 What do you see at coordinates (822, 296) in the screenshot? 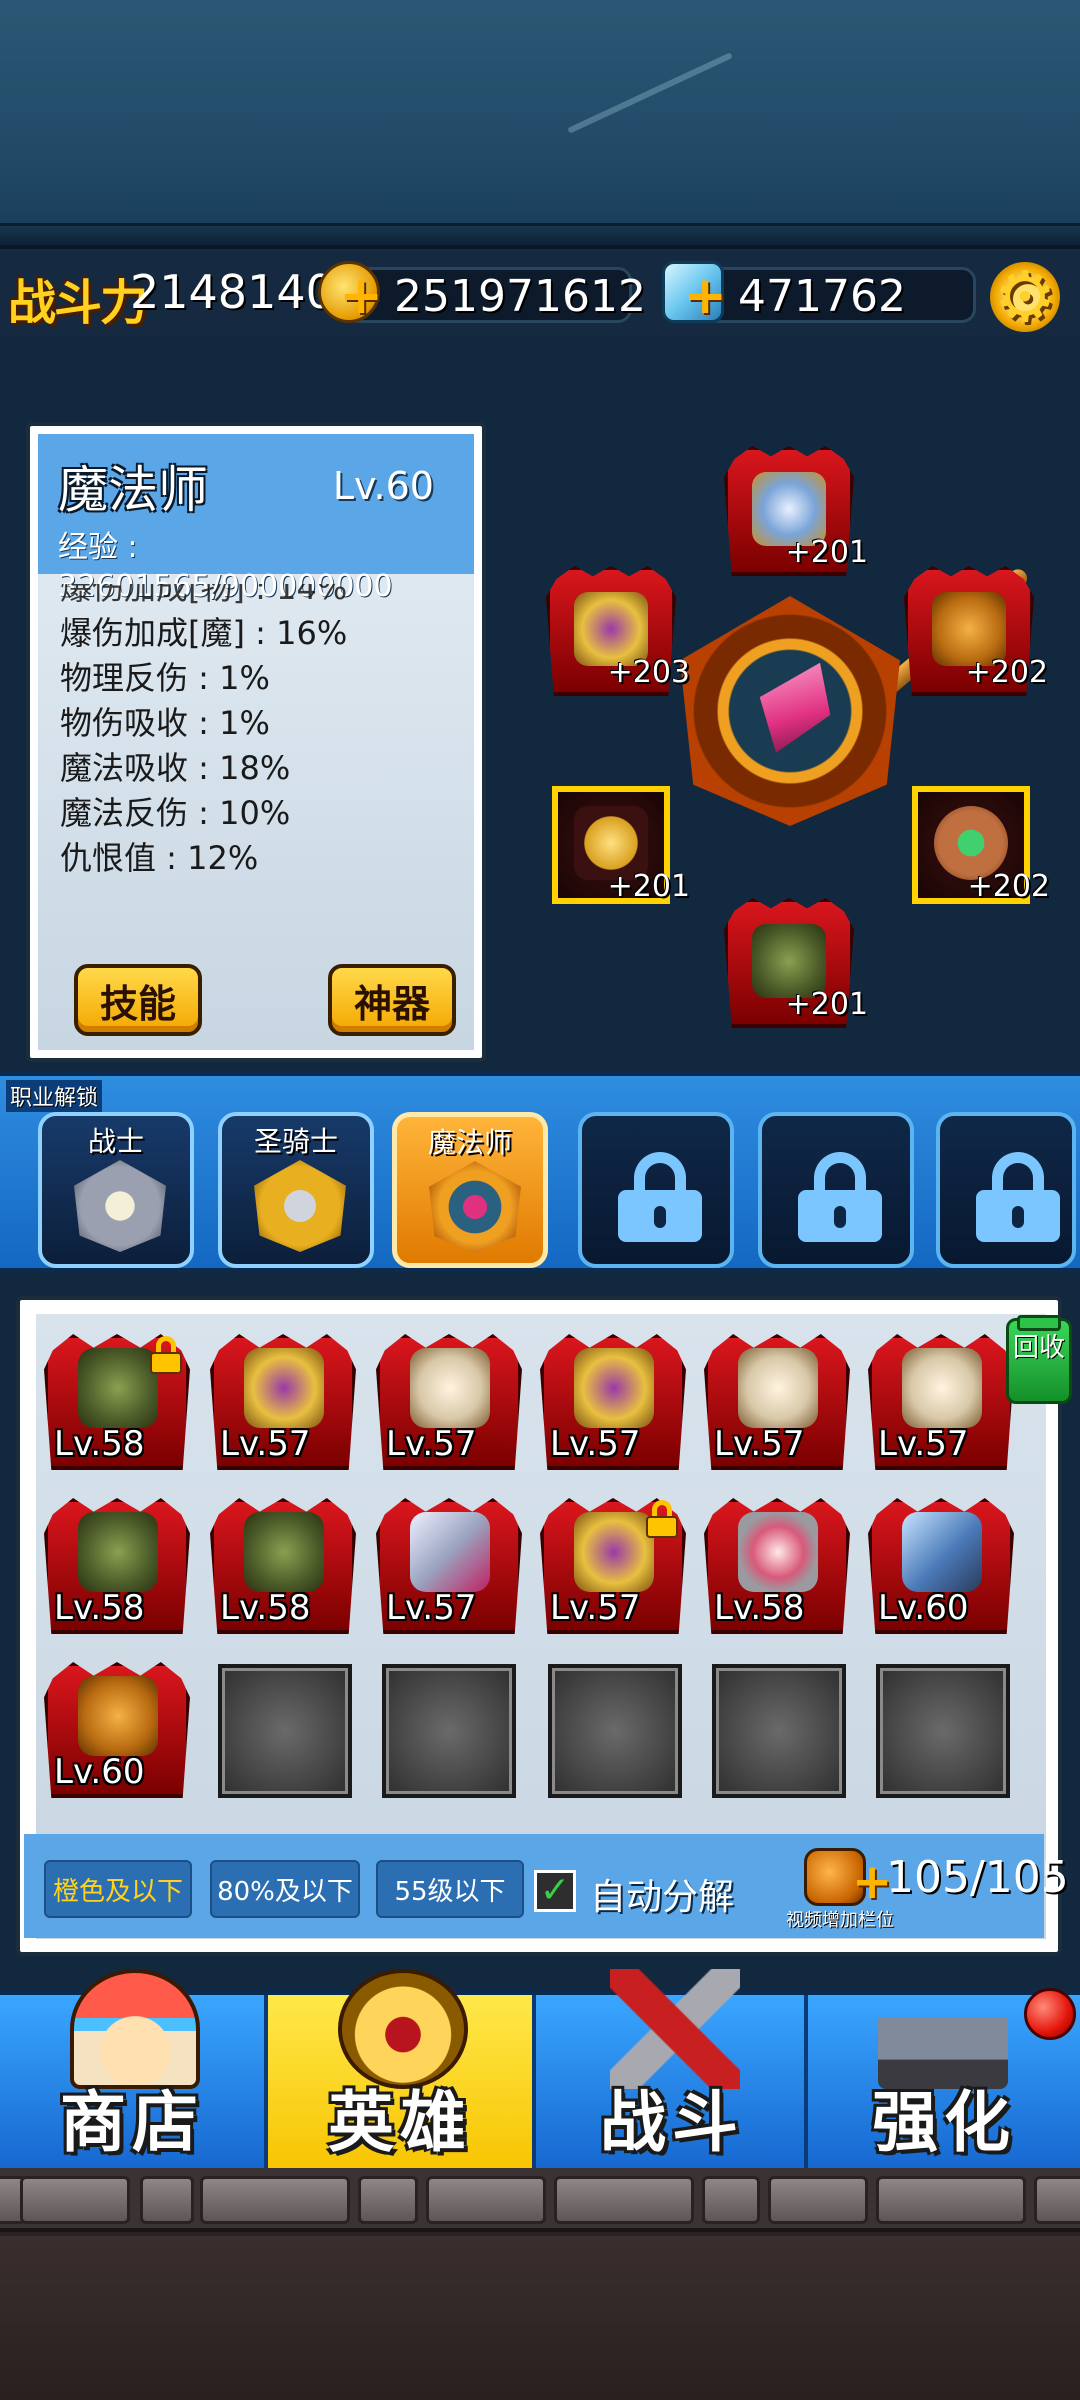
I see `gem-value: 471762` at bounding box center [822, 296].